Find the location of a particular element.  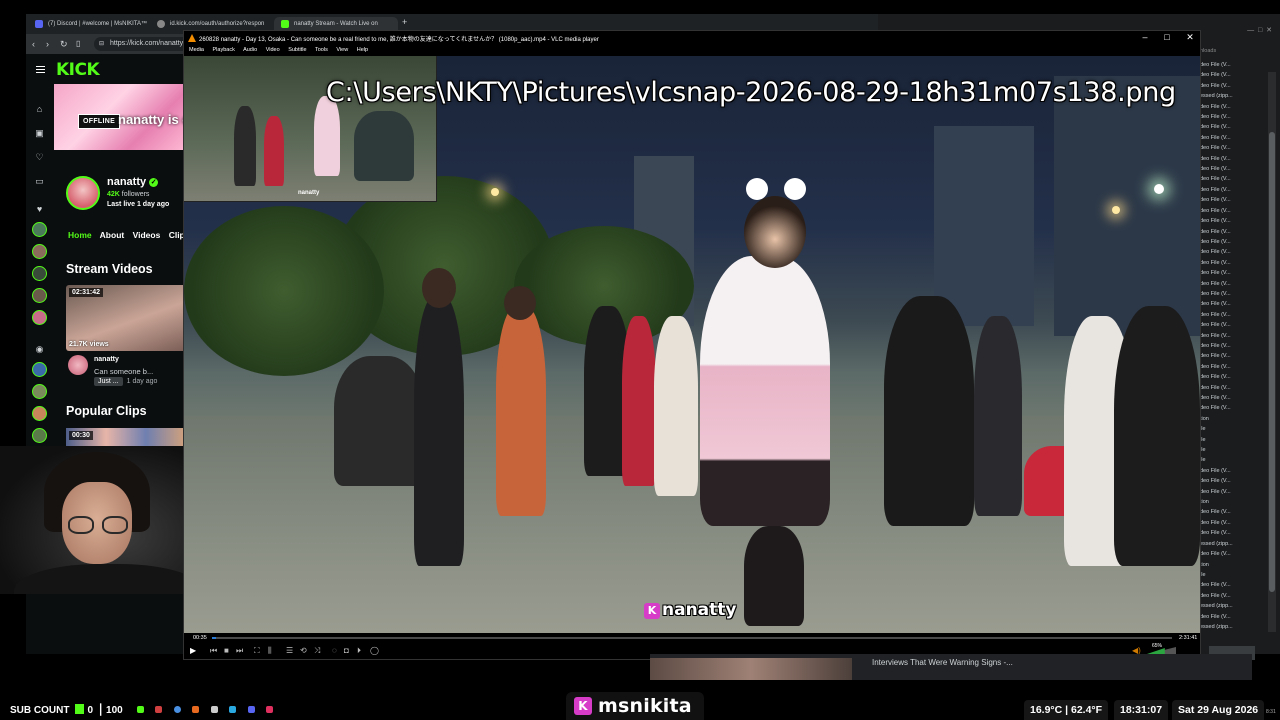

kick-logo: KICK is located at coordinates (78, 70).